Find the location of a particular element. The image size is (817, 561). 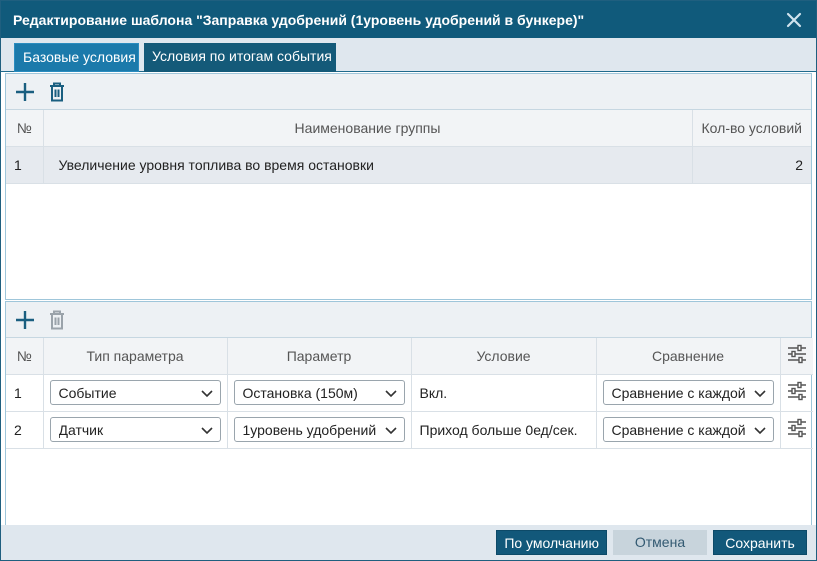

dialog-footer: По умолчанию Отмена Сохранить is located at coordinates (408, 542).